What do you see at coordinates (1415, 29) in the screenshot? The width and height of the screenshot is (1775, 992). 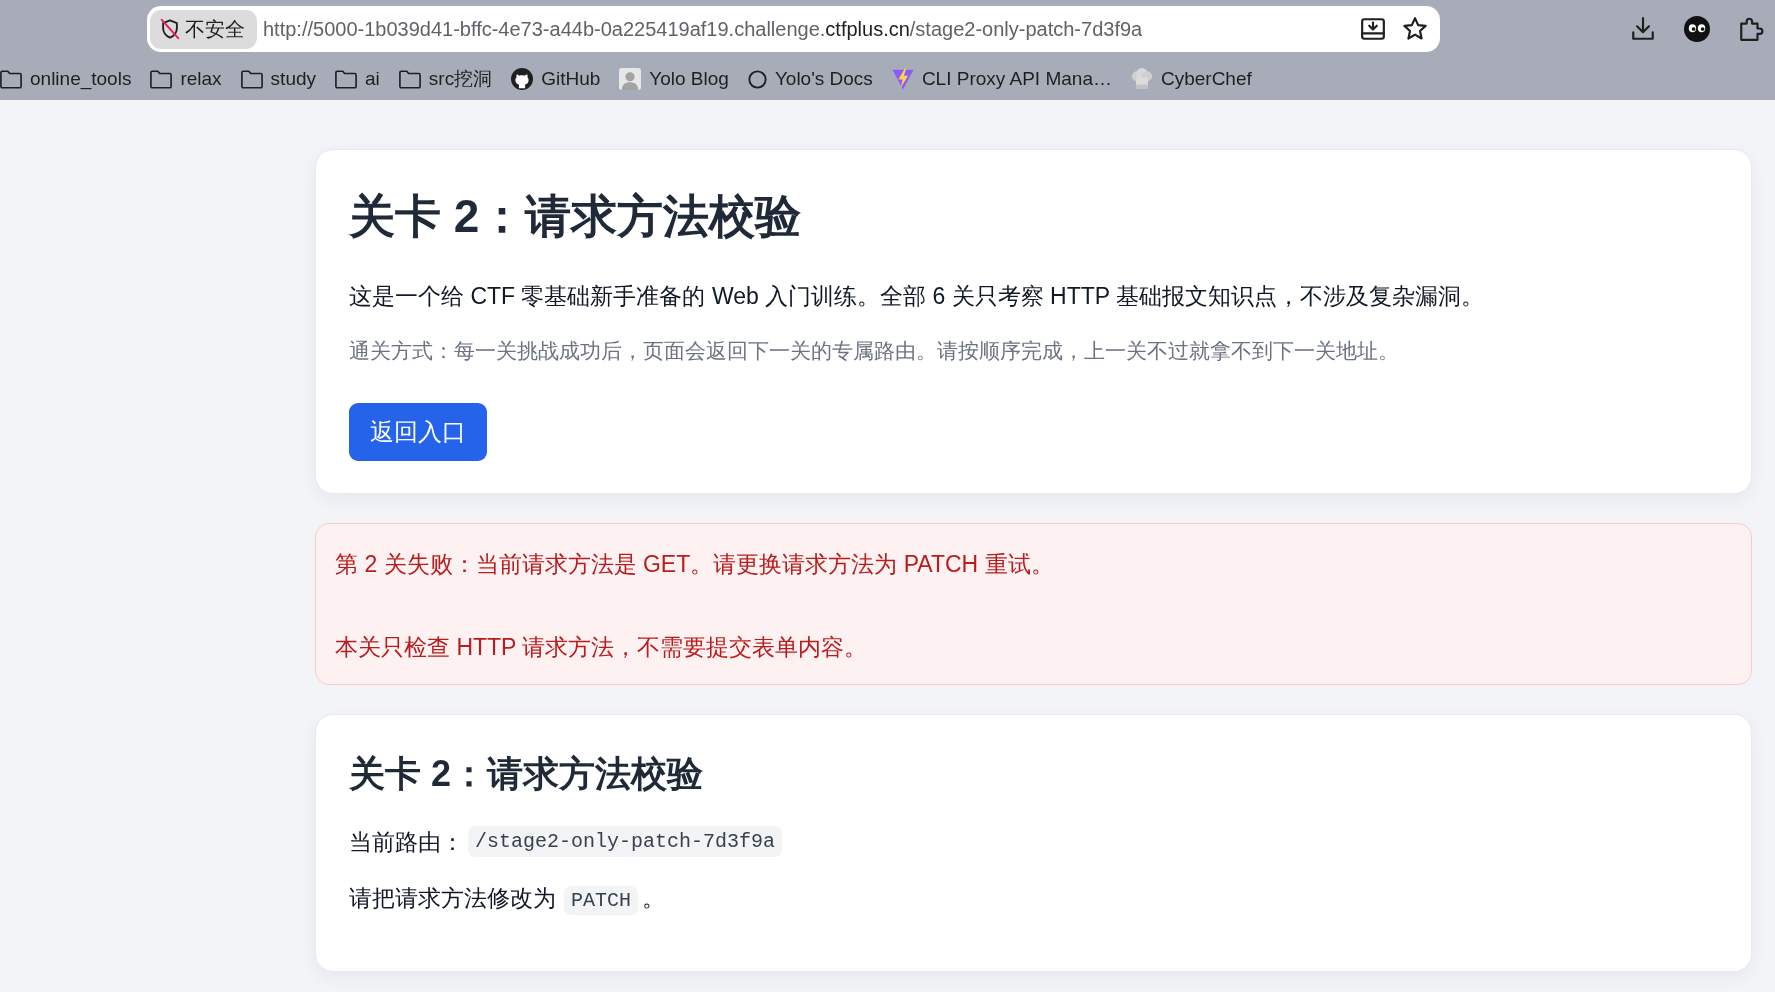 I see `star-icon` at bounding box center [1415, 29].